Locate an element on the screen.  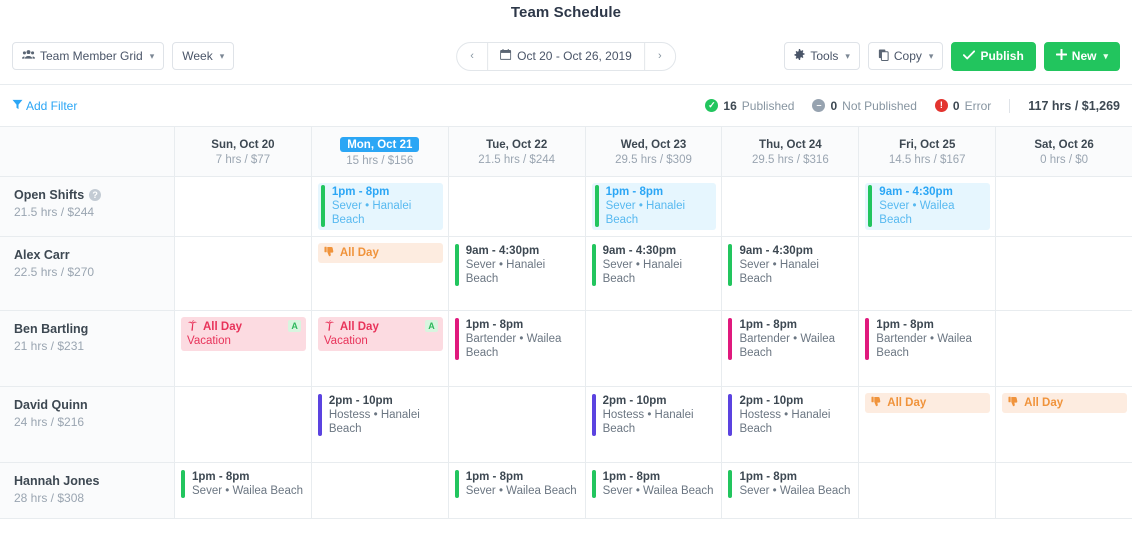
help-icon: ? is located at coordinates (95, 195).